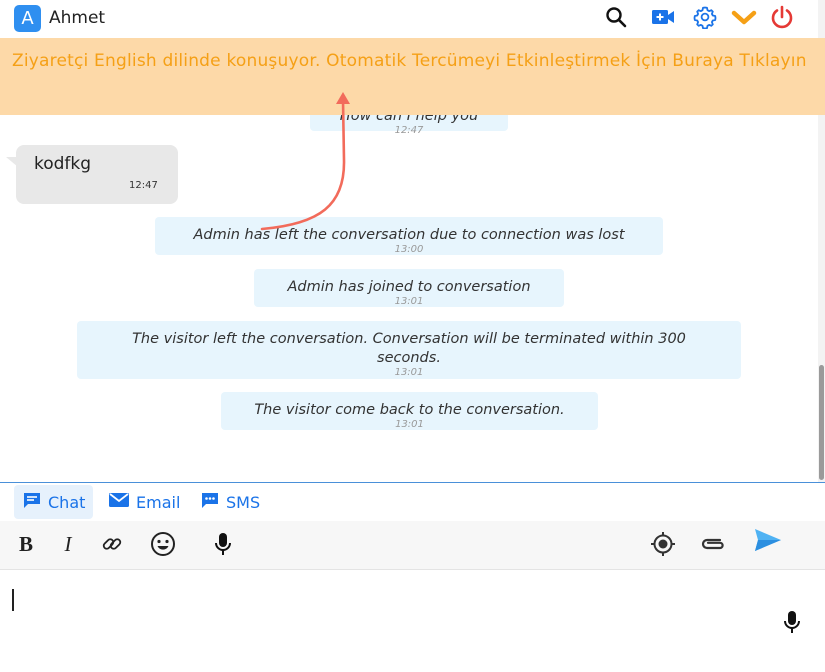 Image resolution: width=825 pixels, height=672 pixels. I want to click on power-icon, so click(782, 17).